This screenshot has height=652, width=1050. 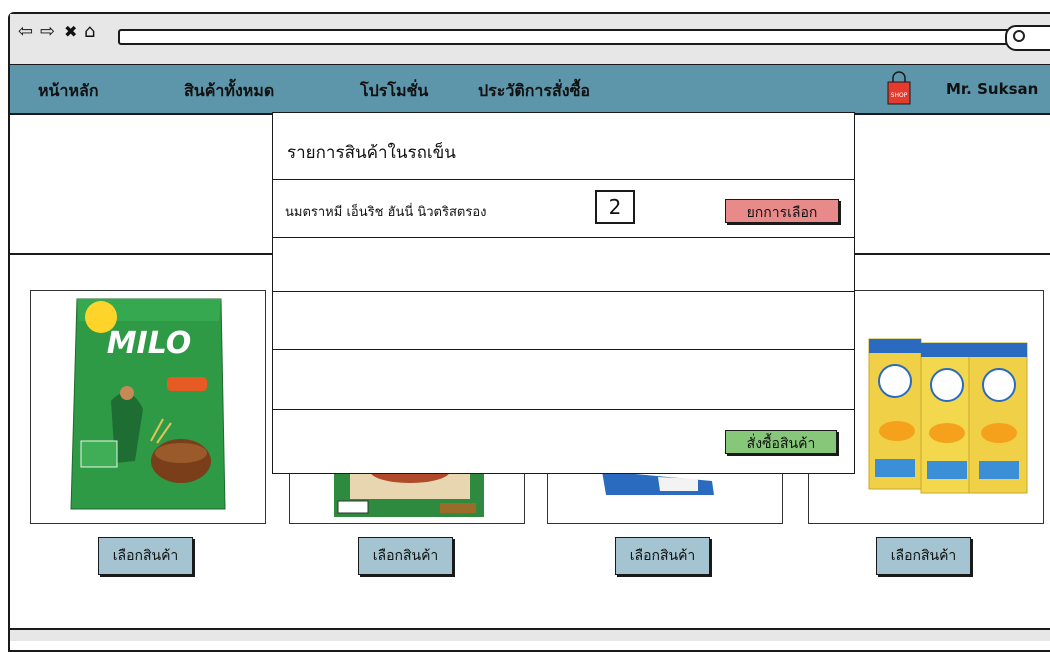 I want to click on product-card-milo: MILO, so click(x=148, y=407).